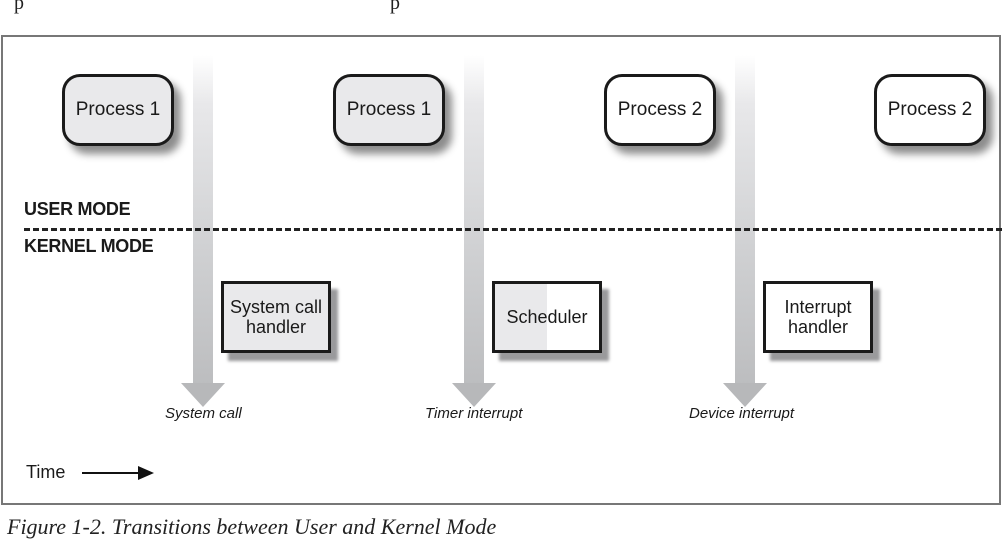 The image size is (1004, 546). What do you see at coordinates (276, 307) in the screenshot?
I see `handler-label-line1: System call` at bounding box center [276, 307].